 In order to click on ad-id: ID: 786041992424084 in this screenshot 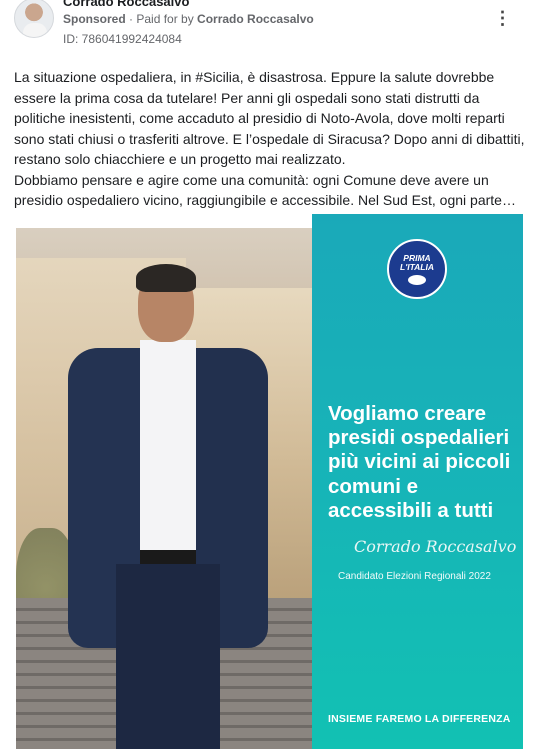, I will do `click(122, 39)`.